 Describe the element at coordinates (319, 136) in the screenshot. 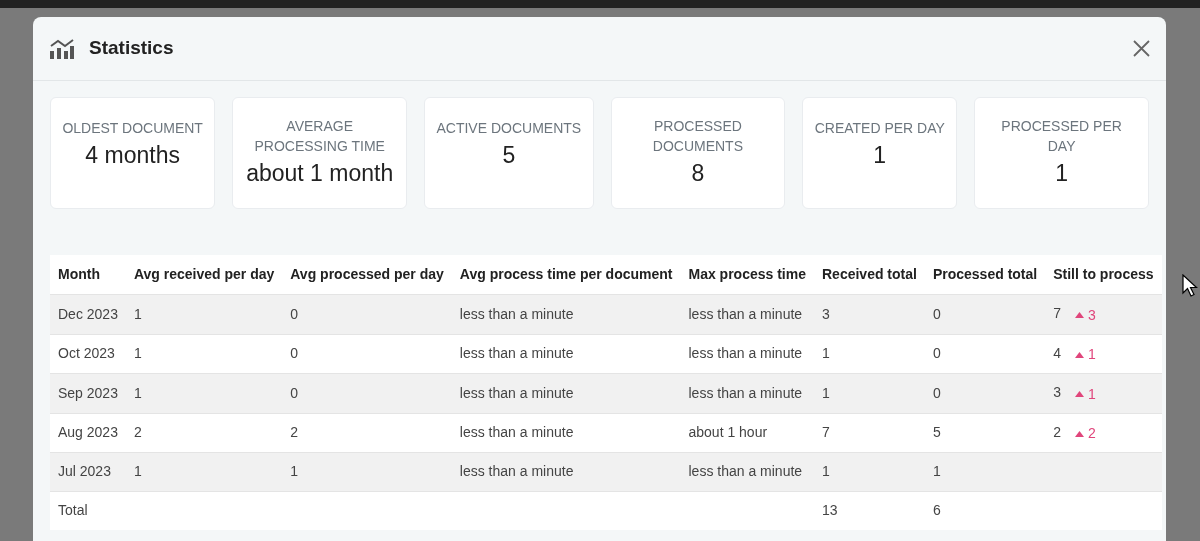

I see `stat-label: AVERAGE PROCESSING TIME` at that location.